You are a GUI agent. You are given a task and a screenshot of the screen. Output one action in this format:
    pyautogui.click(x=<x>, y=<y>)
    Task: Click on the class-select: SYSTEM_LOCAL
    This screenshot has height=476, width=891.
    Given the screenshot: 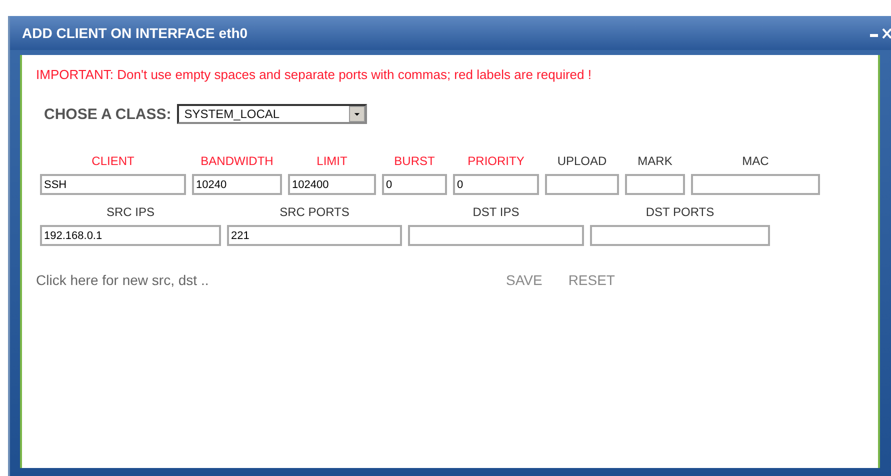 What is the action you would take?
    pyautogui.click(x=272, y=114)
    